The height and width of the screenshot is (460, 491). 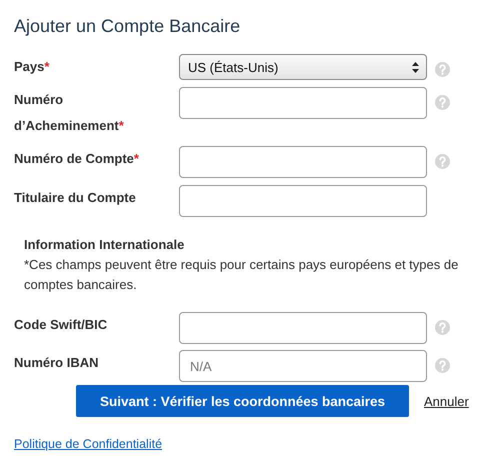 What do you see at coordinates (105, 245) in the screenshot?
I see `section-heading: Information Internationale` at bounding box center [105, 245].